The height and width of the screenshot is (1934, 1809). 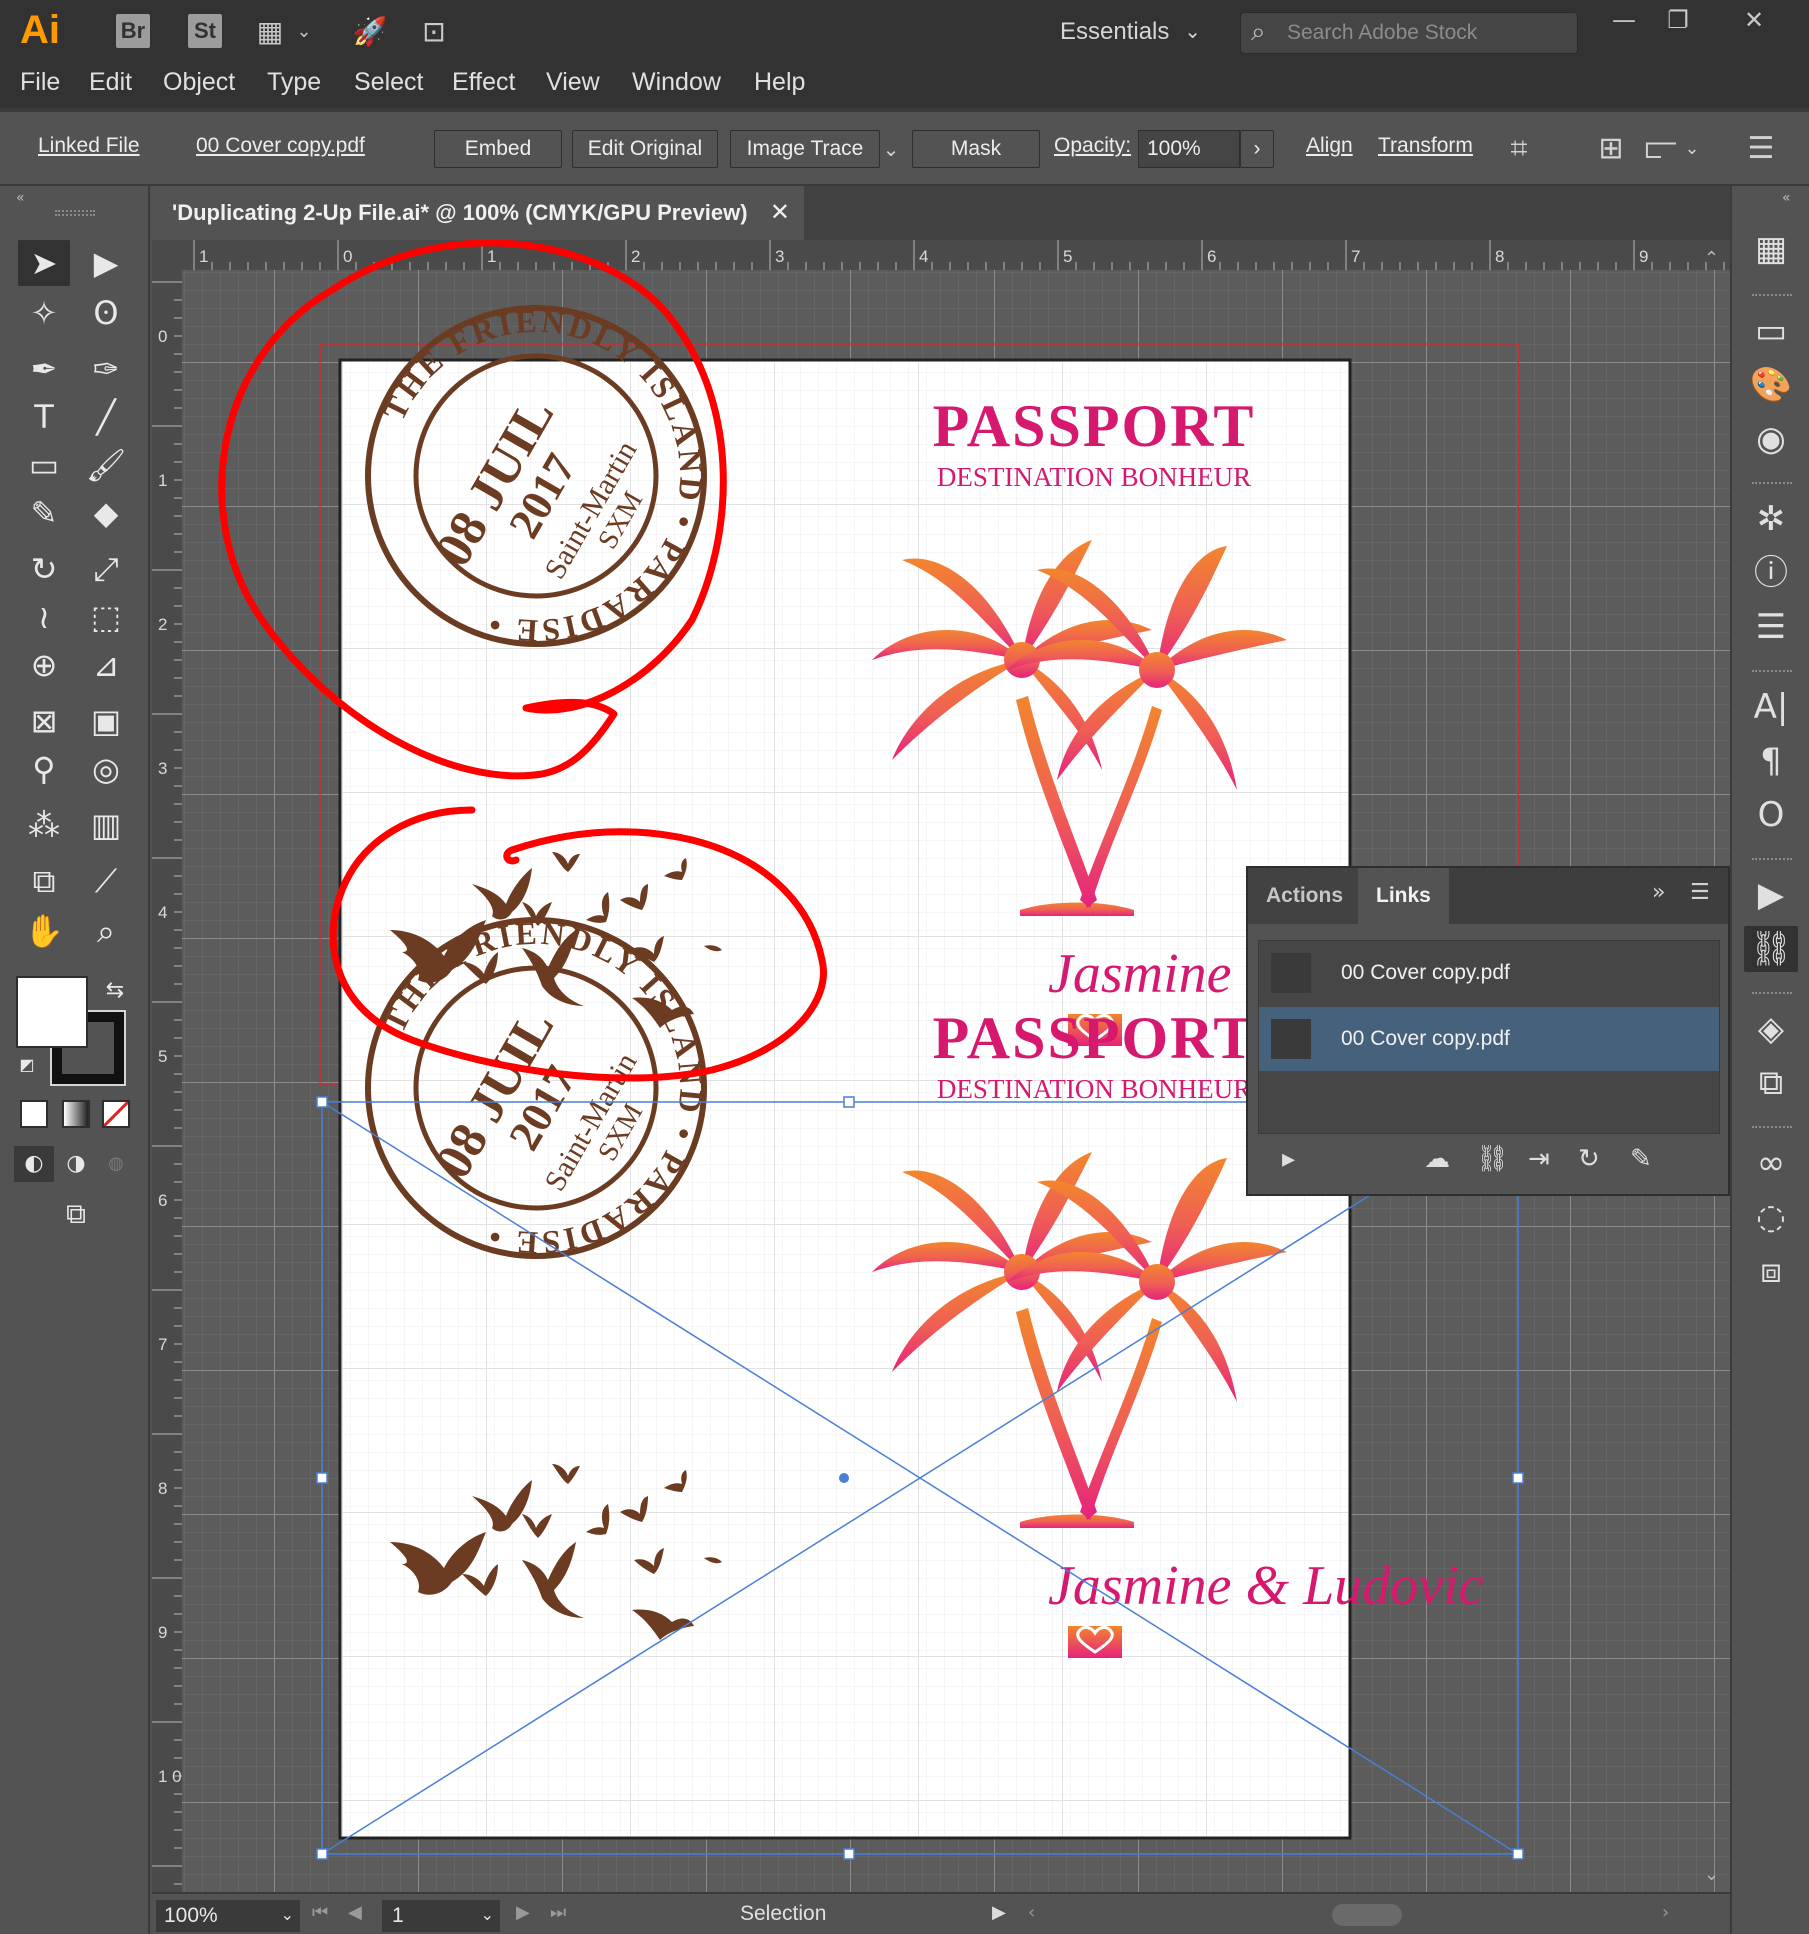 I want to click on maximize-button: ❐, so click(x=1678, y=20).